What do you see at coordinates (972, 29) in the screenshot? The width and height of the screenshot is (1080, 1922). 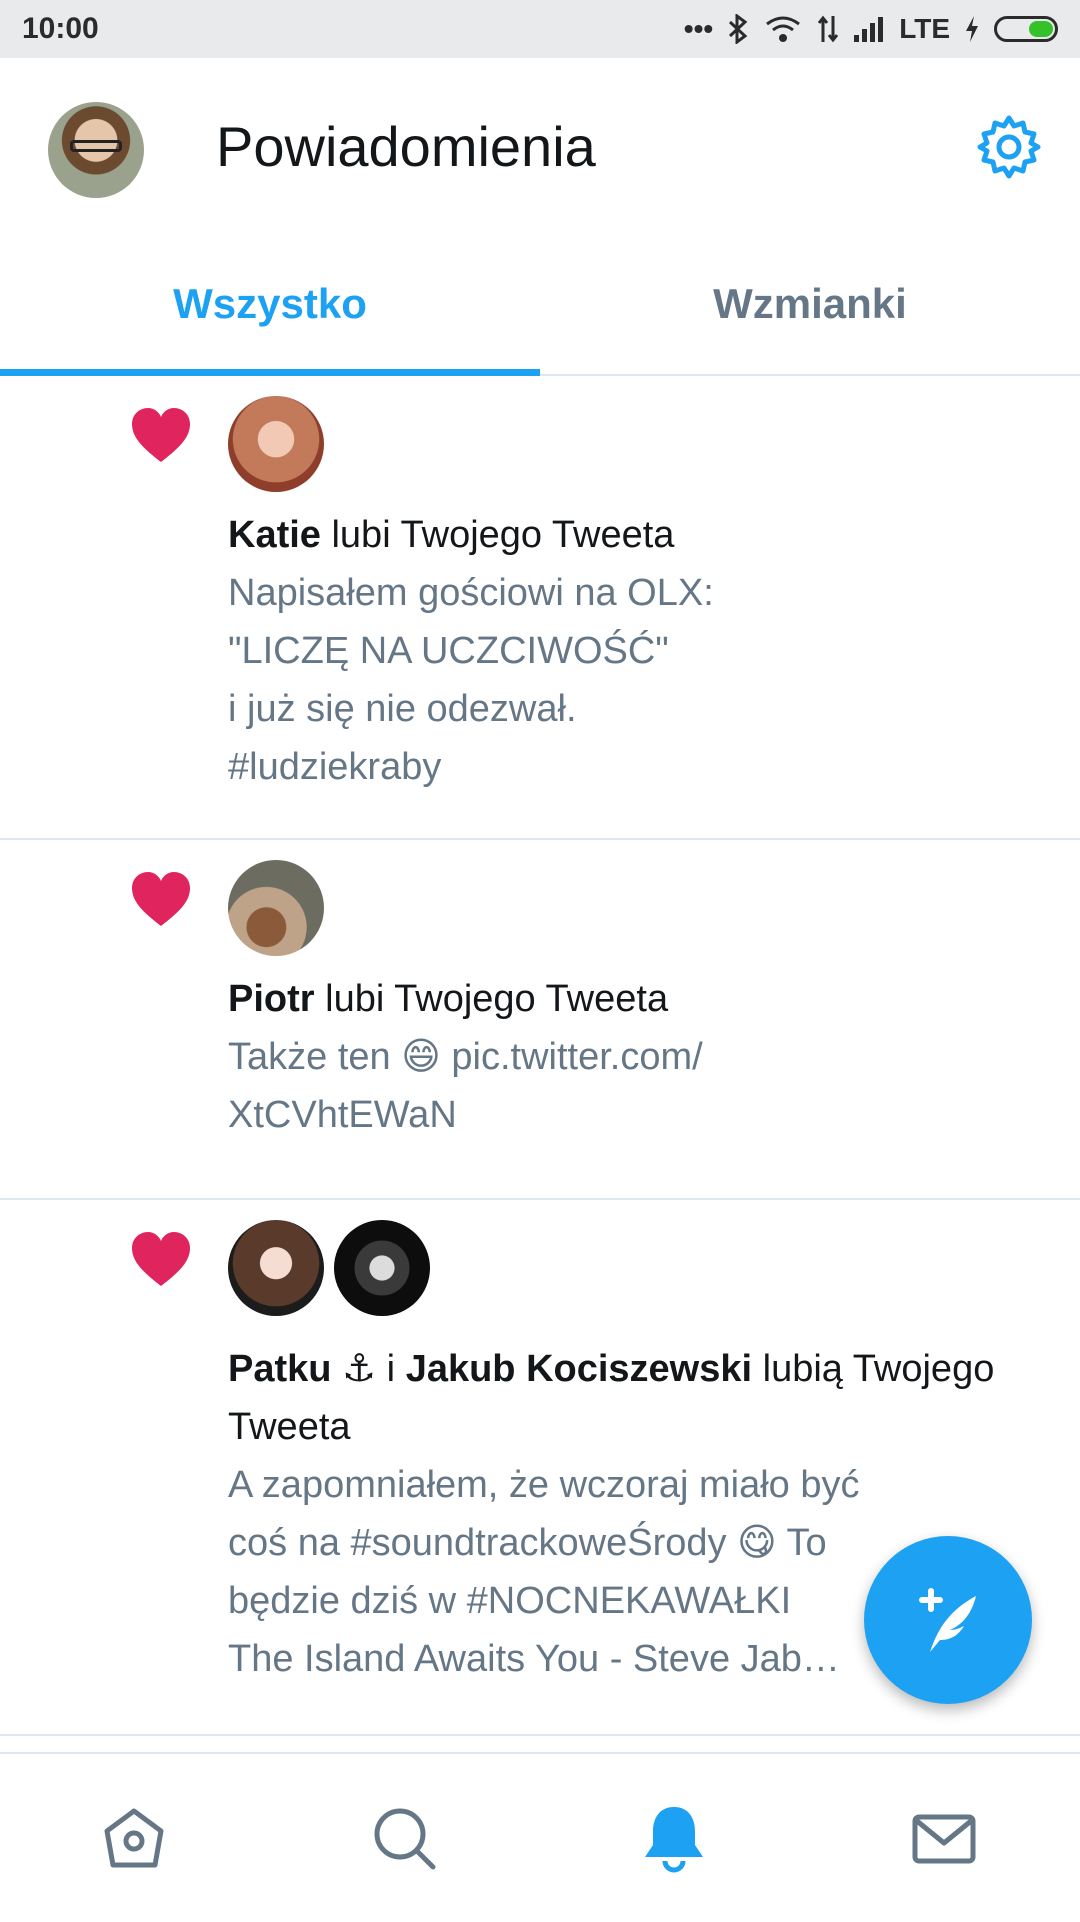 I see `charging-icon` at bounding box center [972, 29].